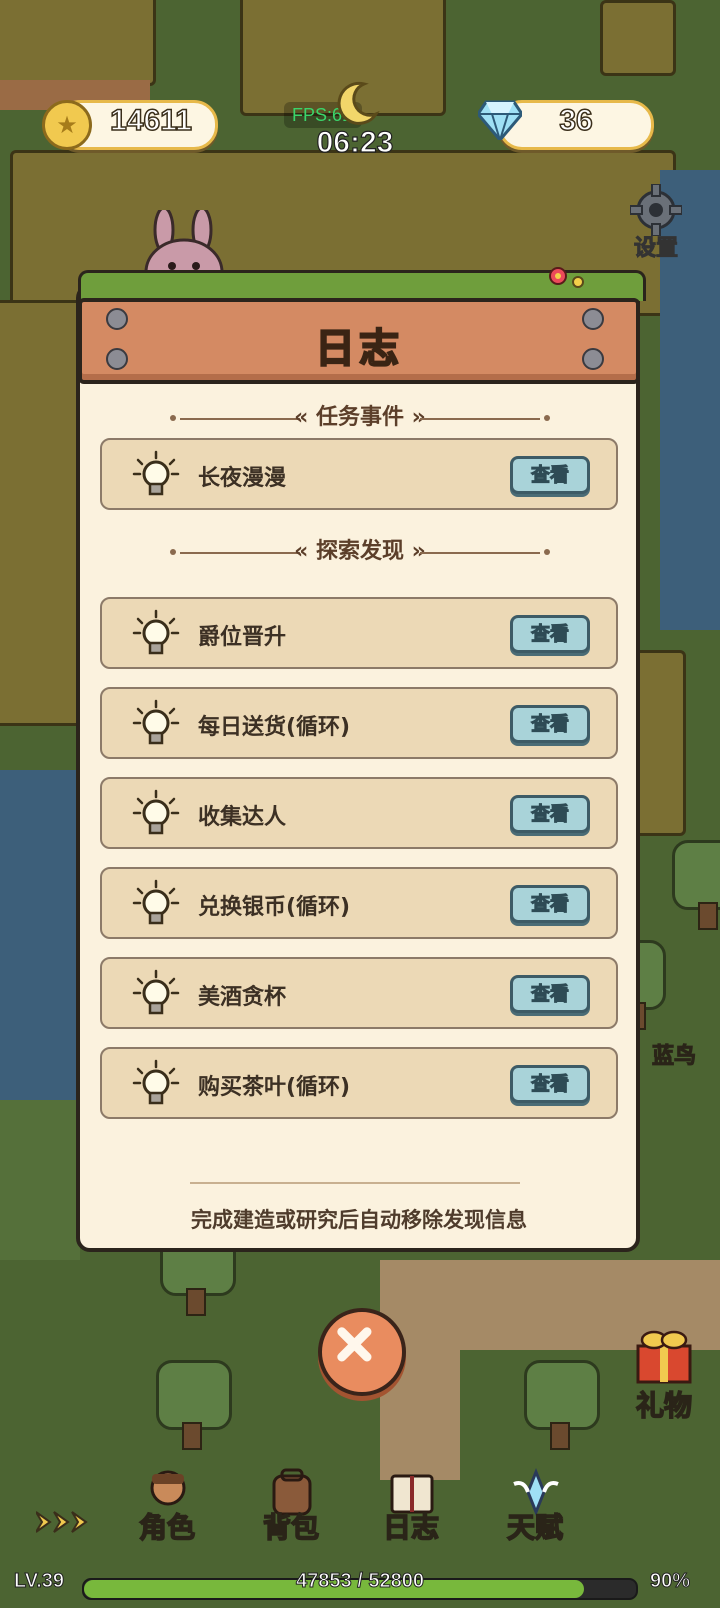  I want to click on discover-name: 爵位晋升, so click(242, 637).